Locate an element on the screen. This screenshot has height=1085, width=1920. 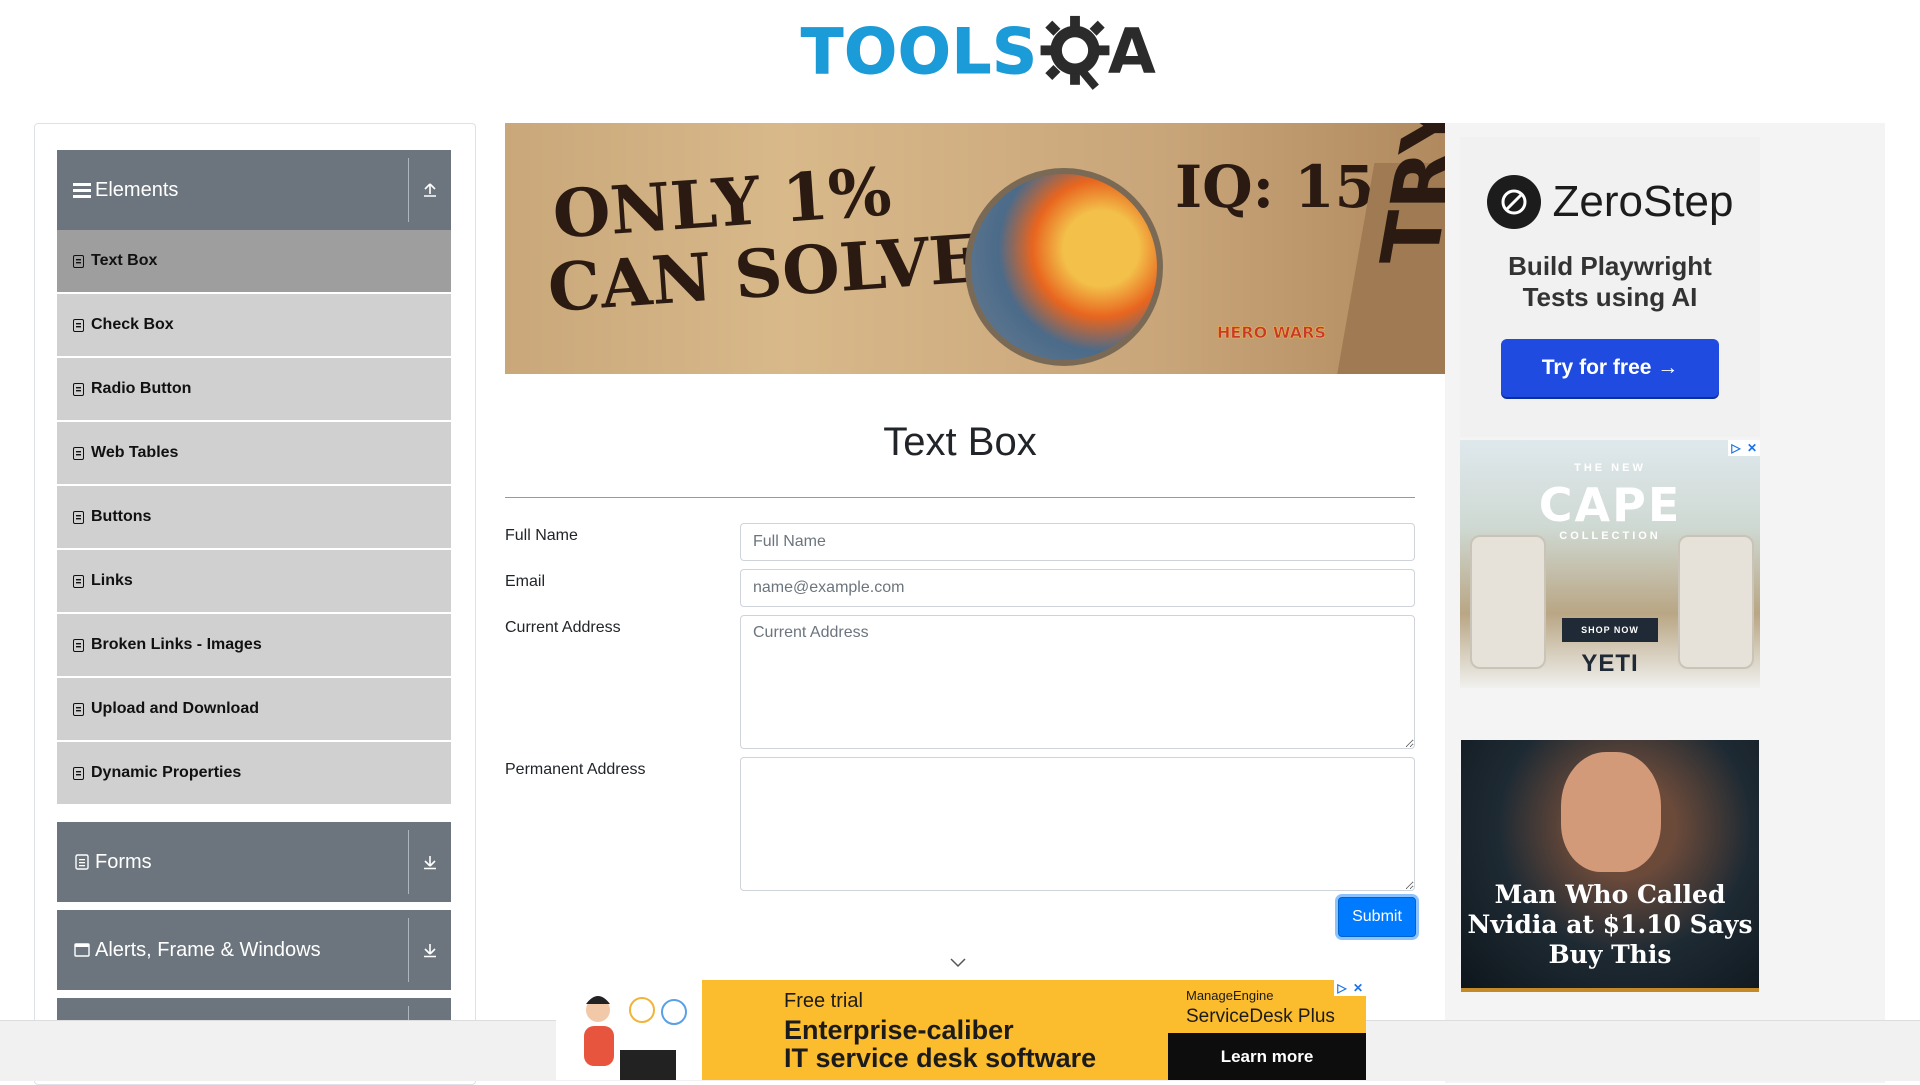
menu-item-links: Links is located at coordinates (254, 581).